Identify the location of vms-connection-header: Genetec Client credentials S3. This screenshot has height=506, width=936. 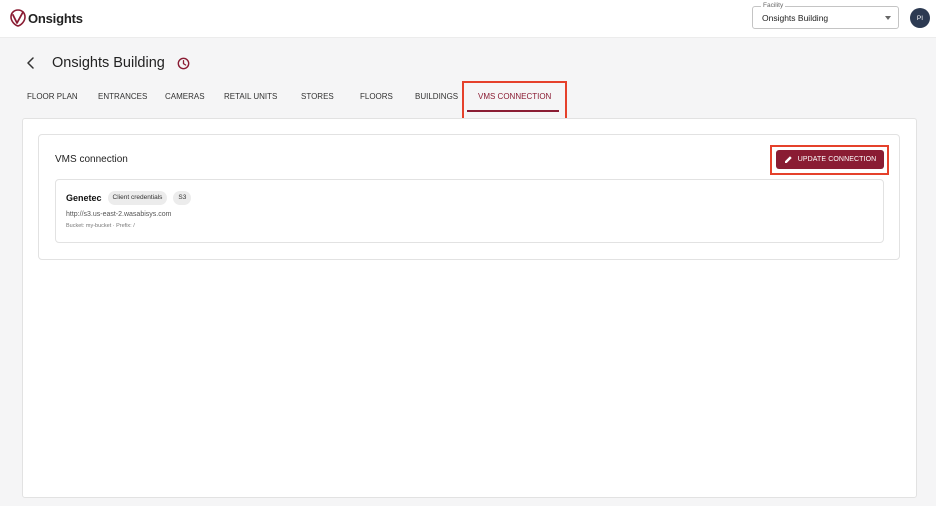
(131, 198).